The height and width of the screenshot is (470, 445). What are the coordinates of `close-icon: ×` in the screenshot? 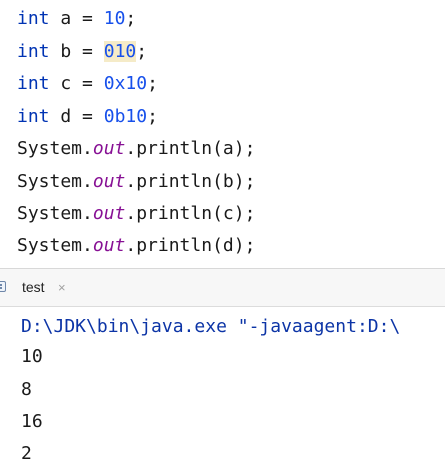 It's located at (62, 287).